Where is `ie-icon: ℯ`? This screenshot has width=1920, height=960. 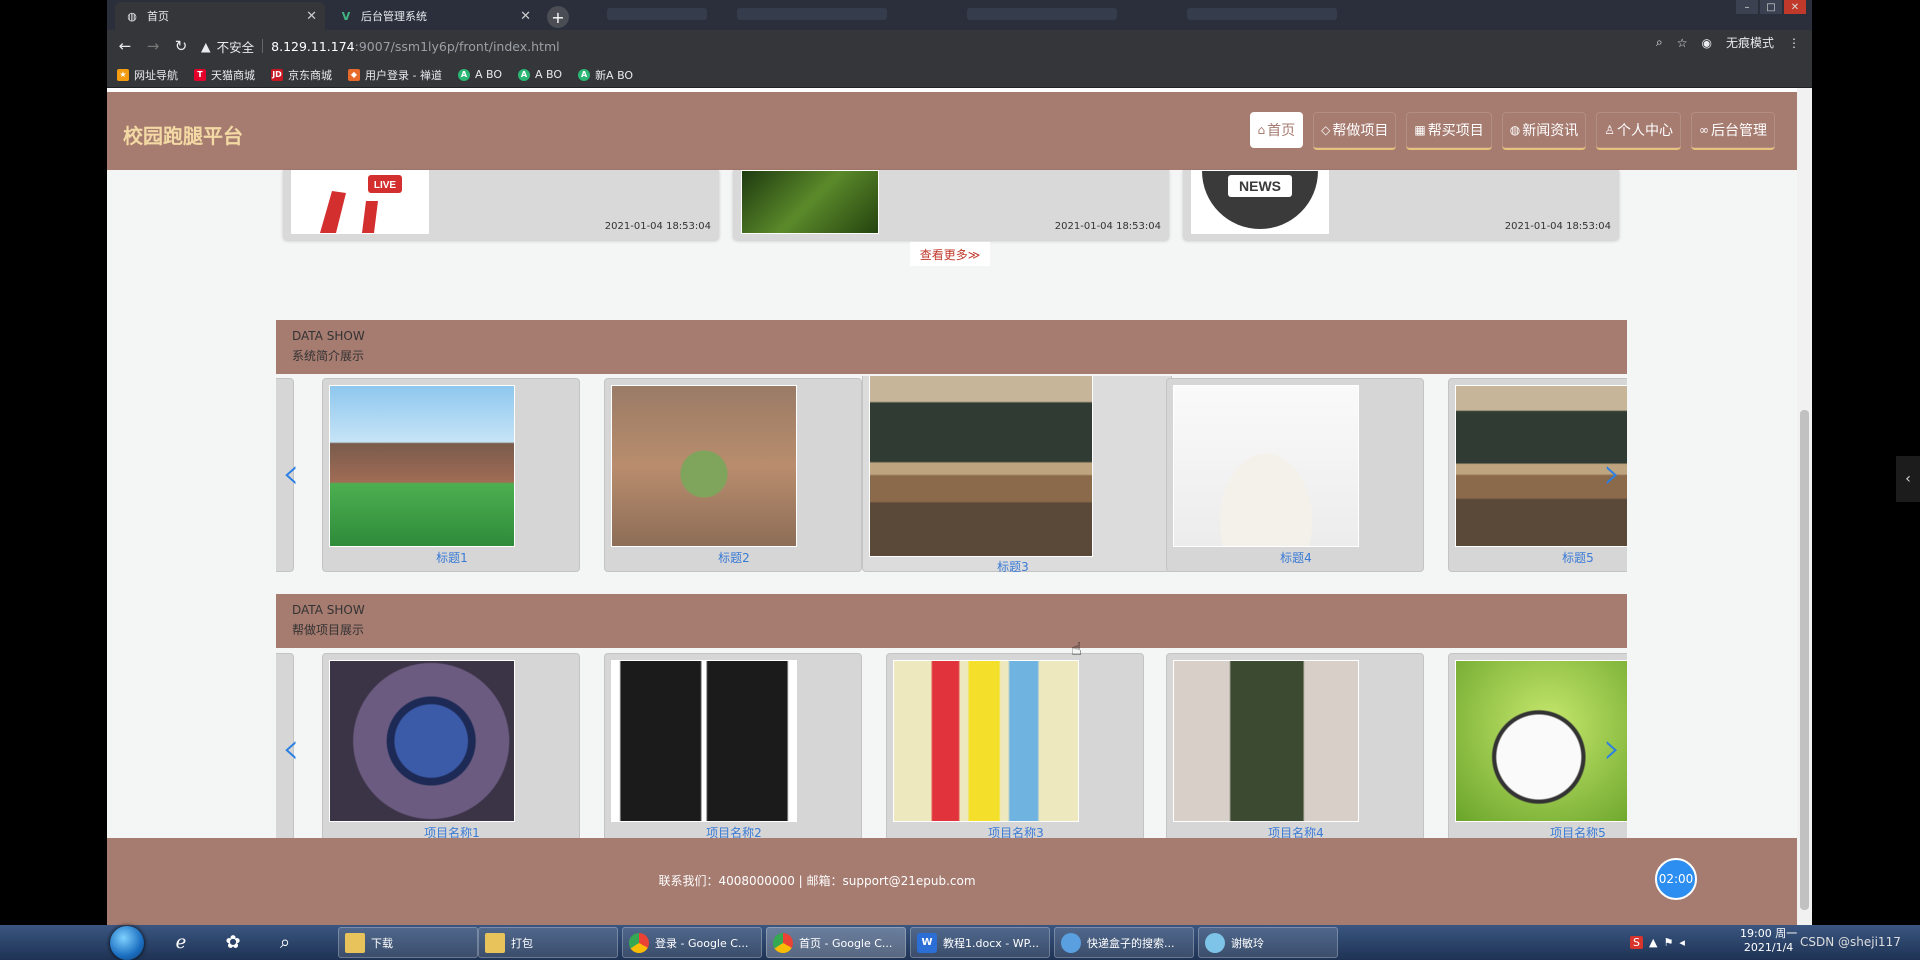
ie-icon: ℯ is located at coordinates (181, 942).